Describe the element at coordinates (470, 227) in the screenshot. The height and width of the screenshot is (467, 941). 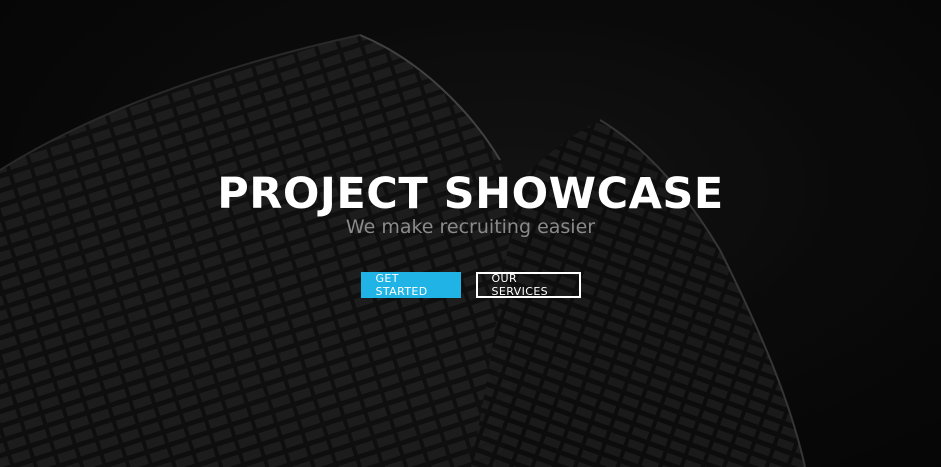
I see `hero-subtitle: We make recruiting easier` at that location.